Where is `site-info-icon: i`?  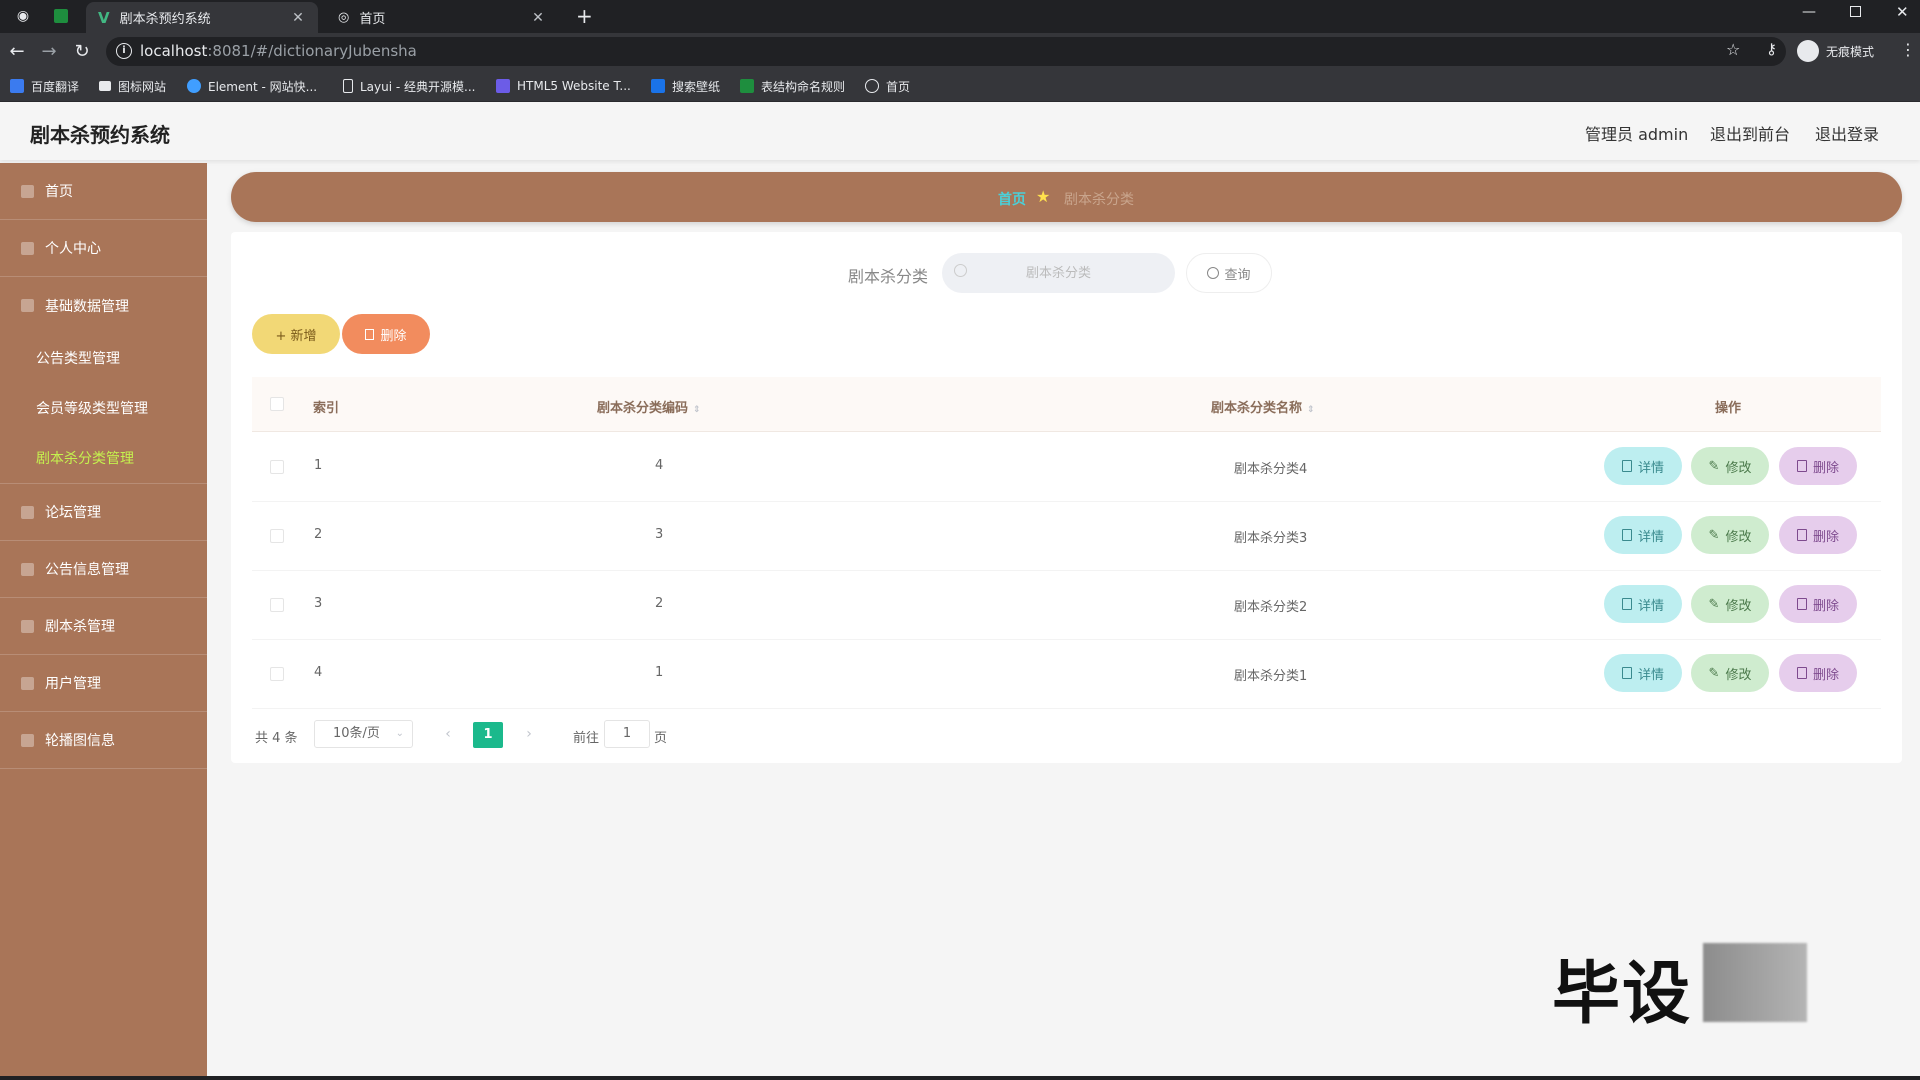 site-info-icon: i is located at coordinates (124, 51).